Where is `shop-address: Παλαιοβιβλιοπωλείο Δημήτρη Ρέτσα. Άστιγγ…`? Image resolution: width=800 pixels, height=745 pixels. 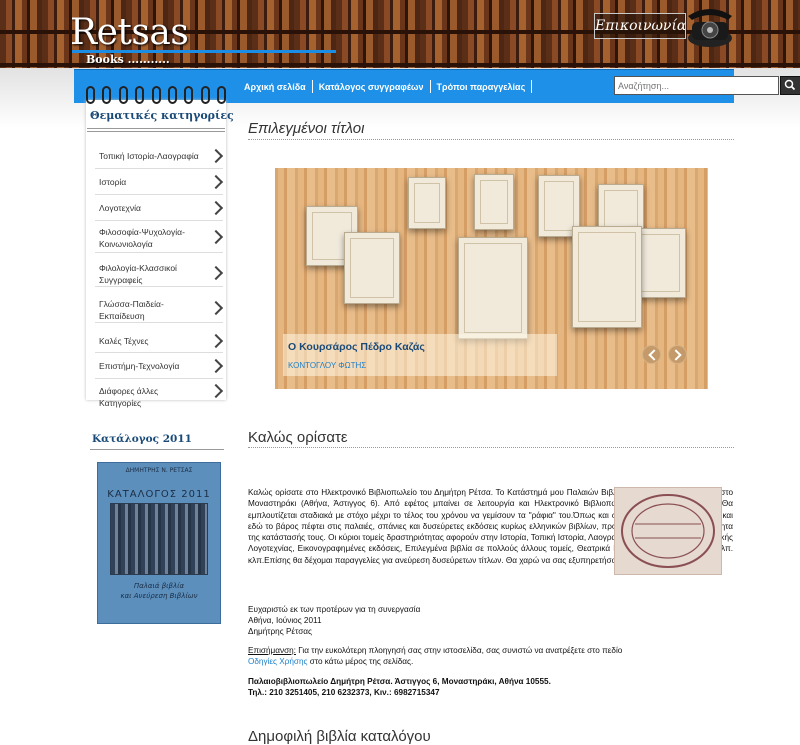 shop-address: Παλαιοβιβλιοπωλείο Δημήτρη Ρέτσα. Άστιγγ… is located at coordinates (399, 681).